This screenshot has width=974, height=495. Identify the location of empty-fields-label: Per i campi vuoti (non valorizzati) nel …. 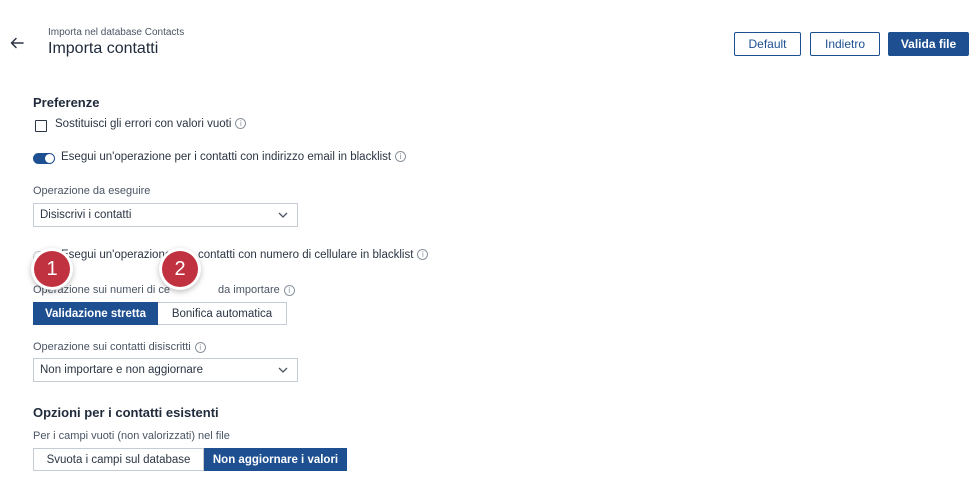
(131, 436).